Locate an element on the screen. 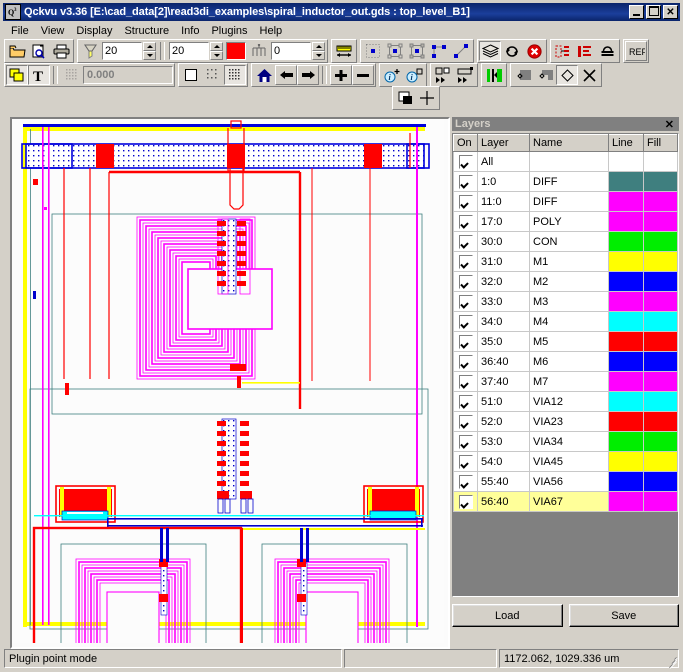  ref-icon: REF is located at coordinates (636, 51).